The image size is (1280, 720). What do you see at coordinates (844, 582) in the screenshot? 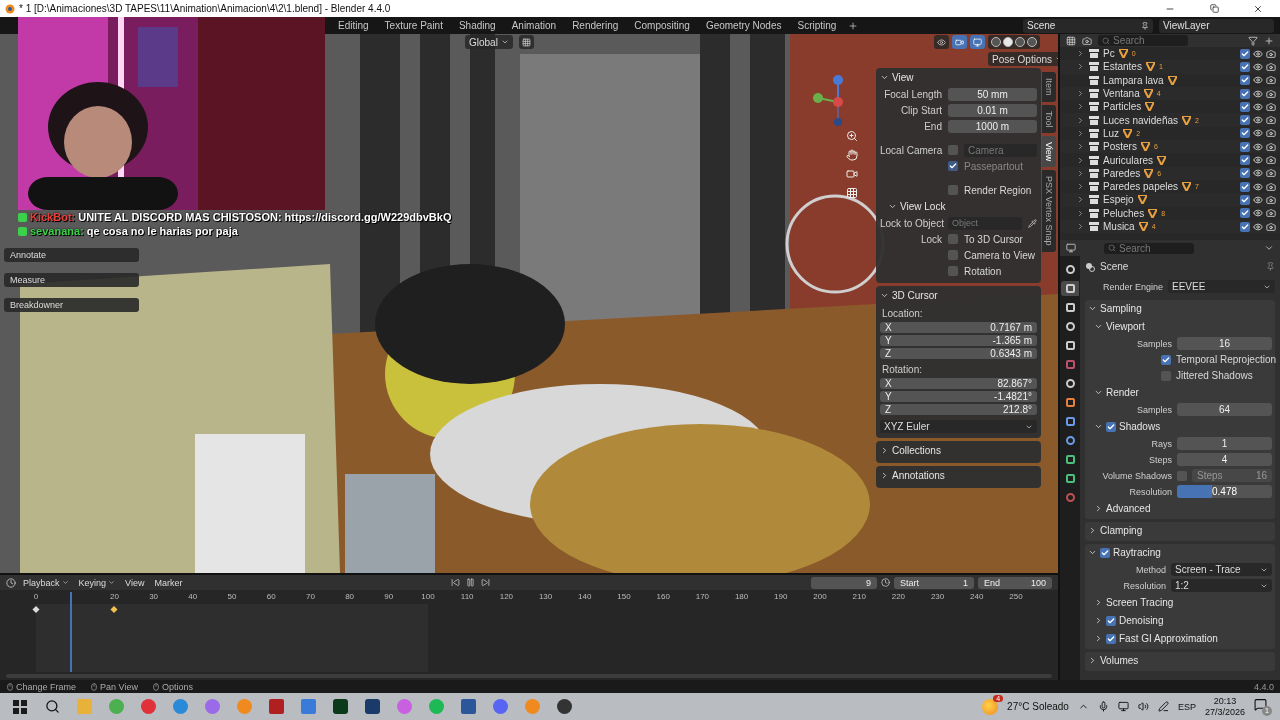
I see `current-frame-field: 9` at bounding box center [844, 582].